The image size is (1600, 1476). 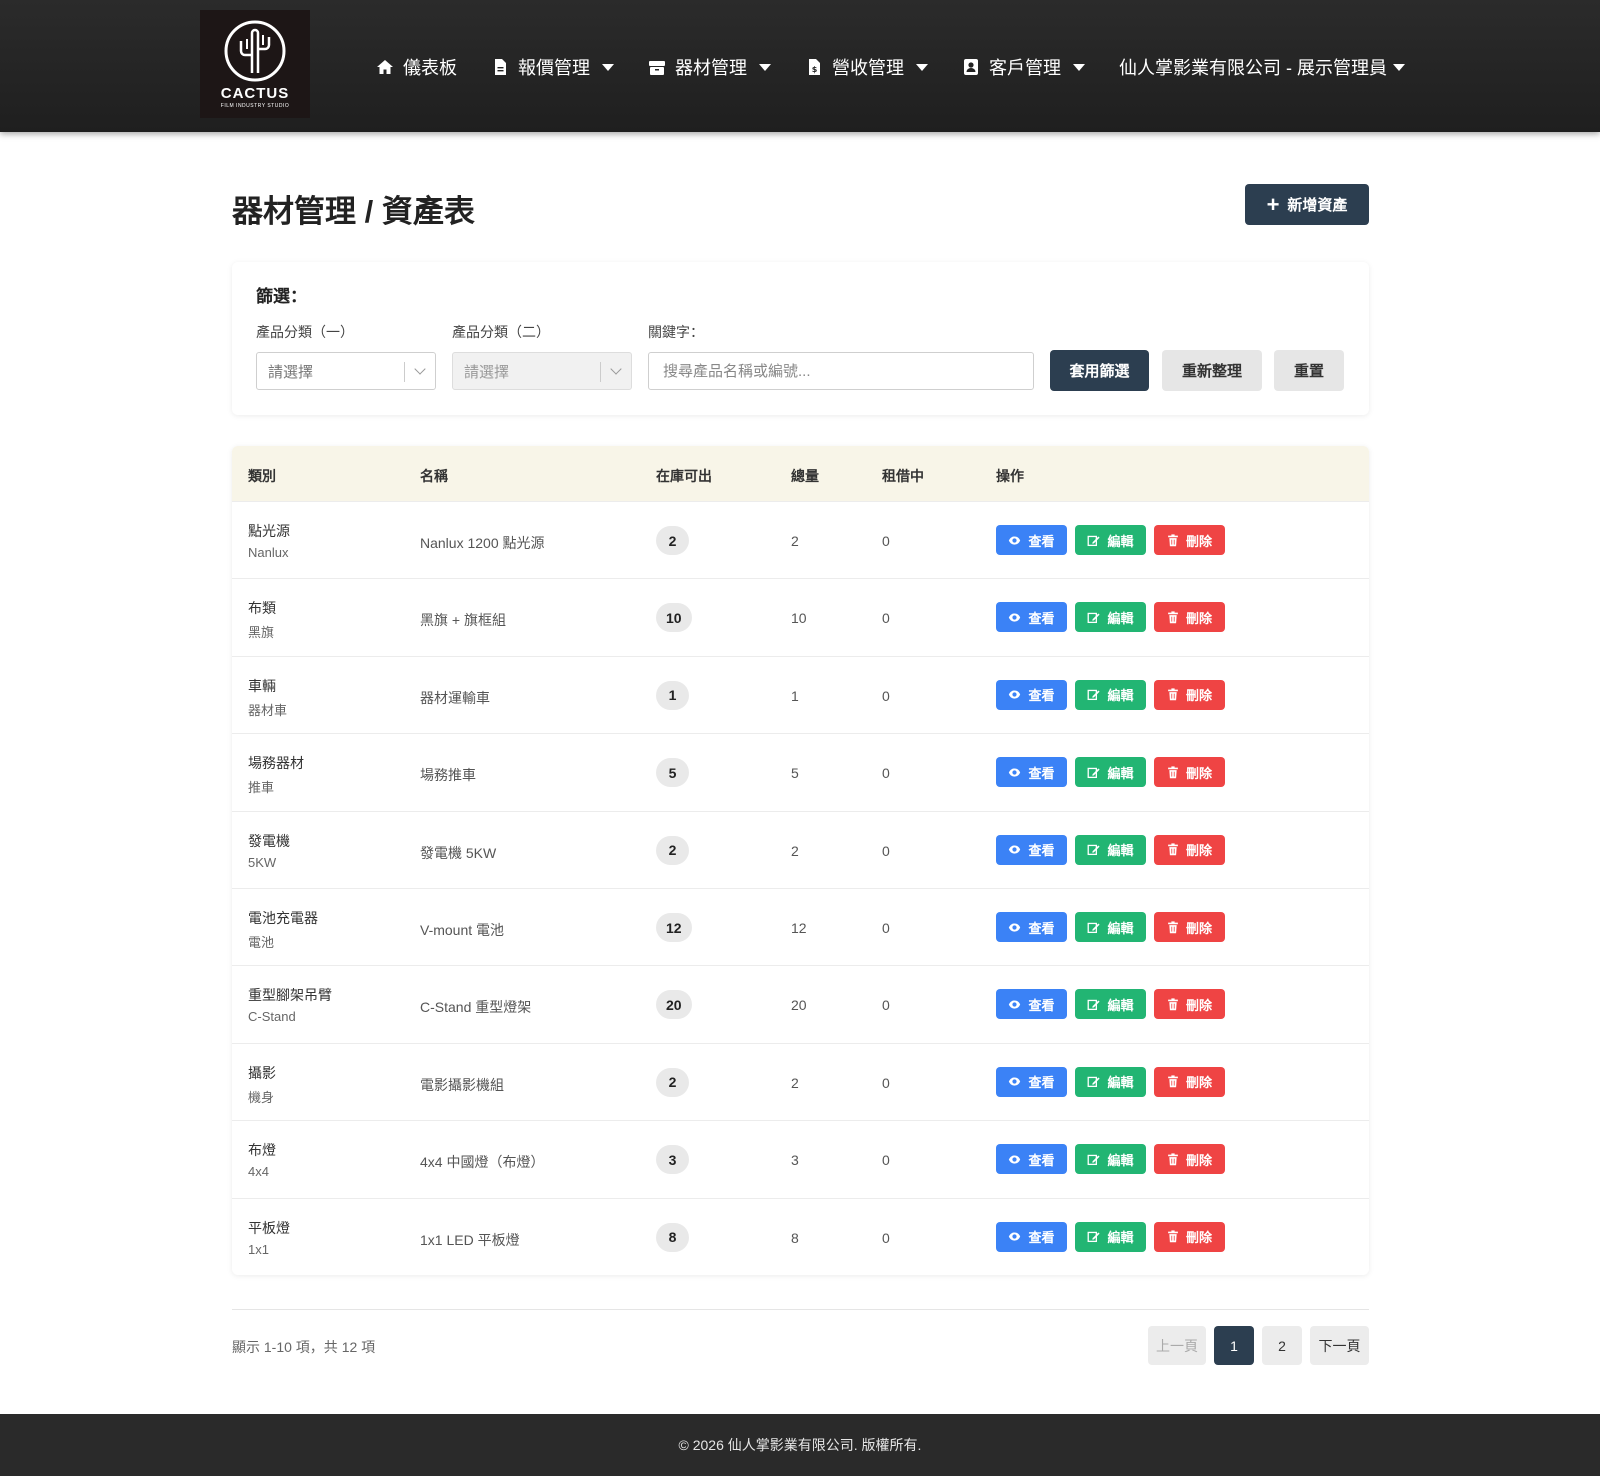 I want to click on col-header-total: 總量, so click(x=805, y=476).